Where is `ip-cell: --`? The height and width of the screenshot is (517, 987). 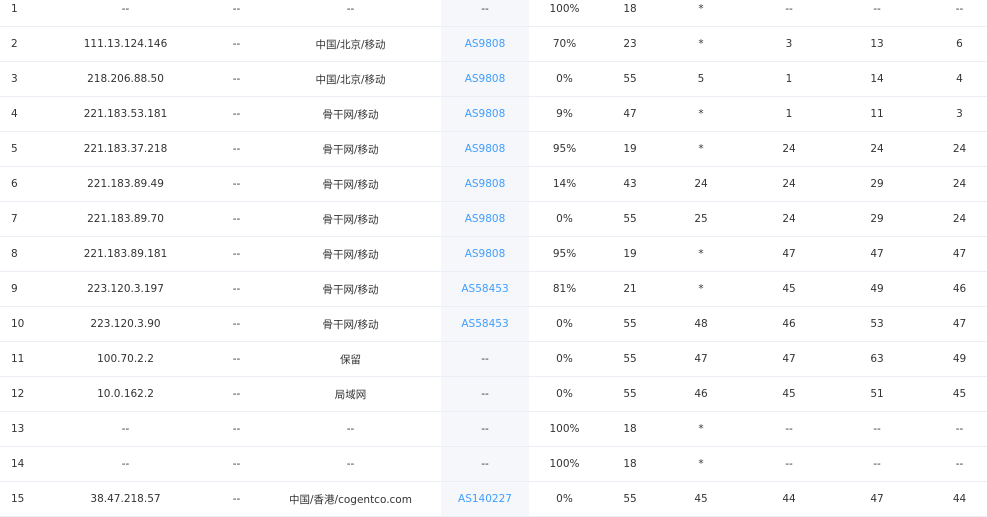
ip-cell: -- is located at coordinates (125, 464).